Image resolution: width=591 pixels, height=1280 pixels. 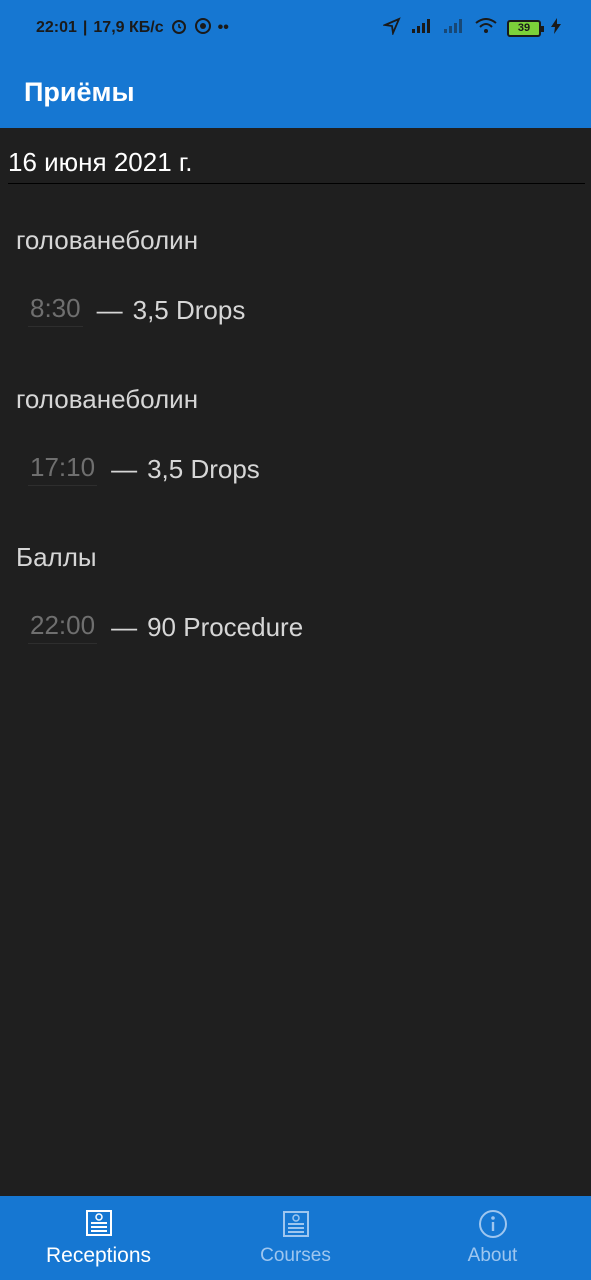 What do you see at coordinates (63, 469) in the screenshot?
I see `time-field: 17:10` at bounding box center [63, 469].